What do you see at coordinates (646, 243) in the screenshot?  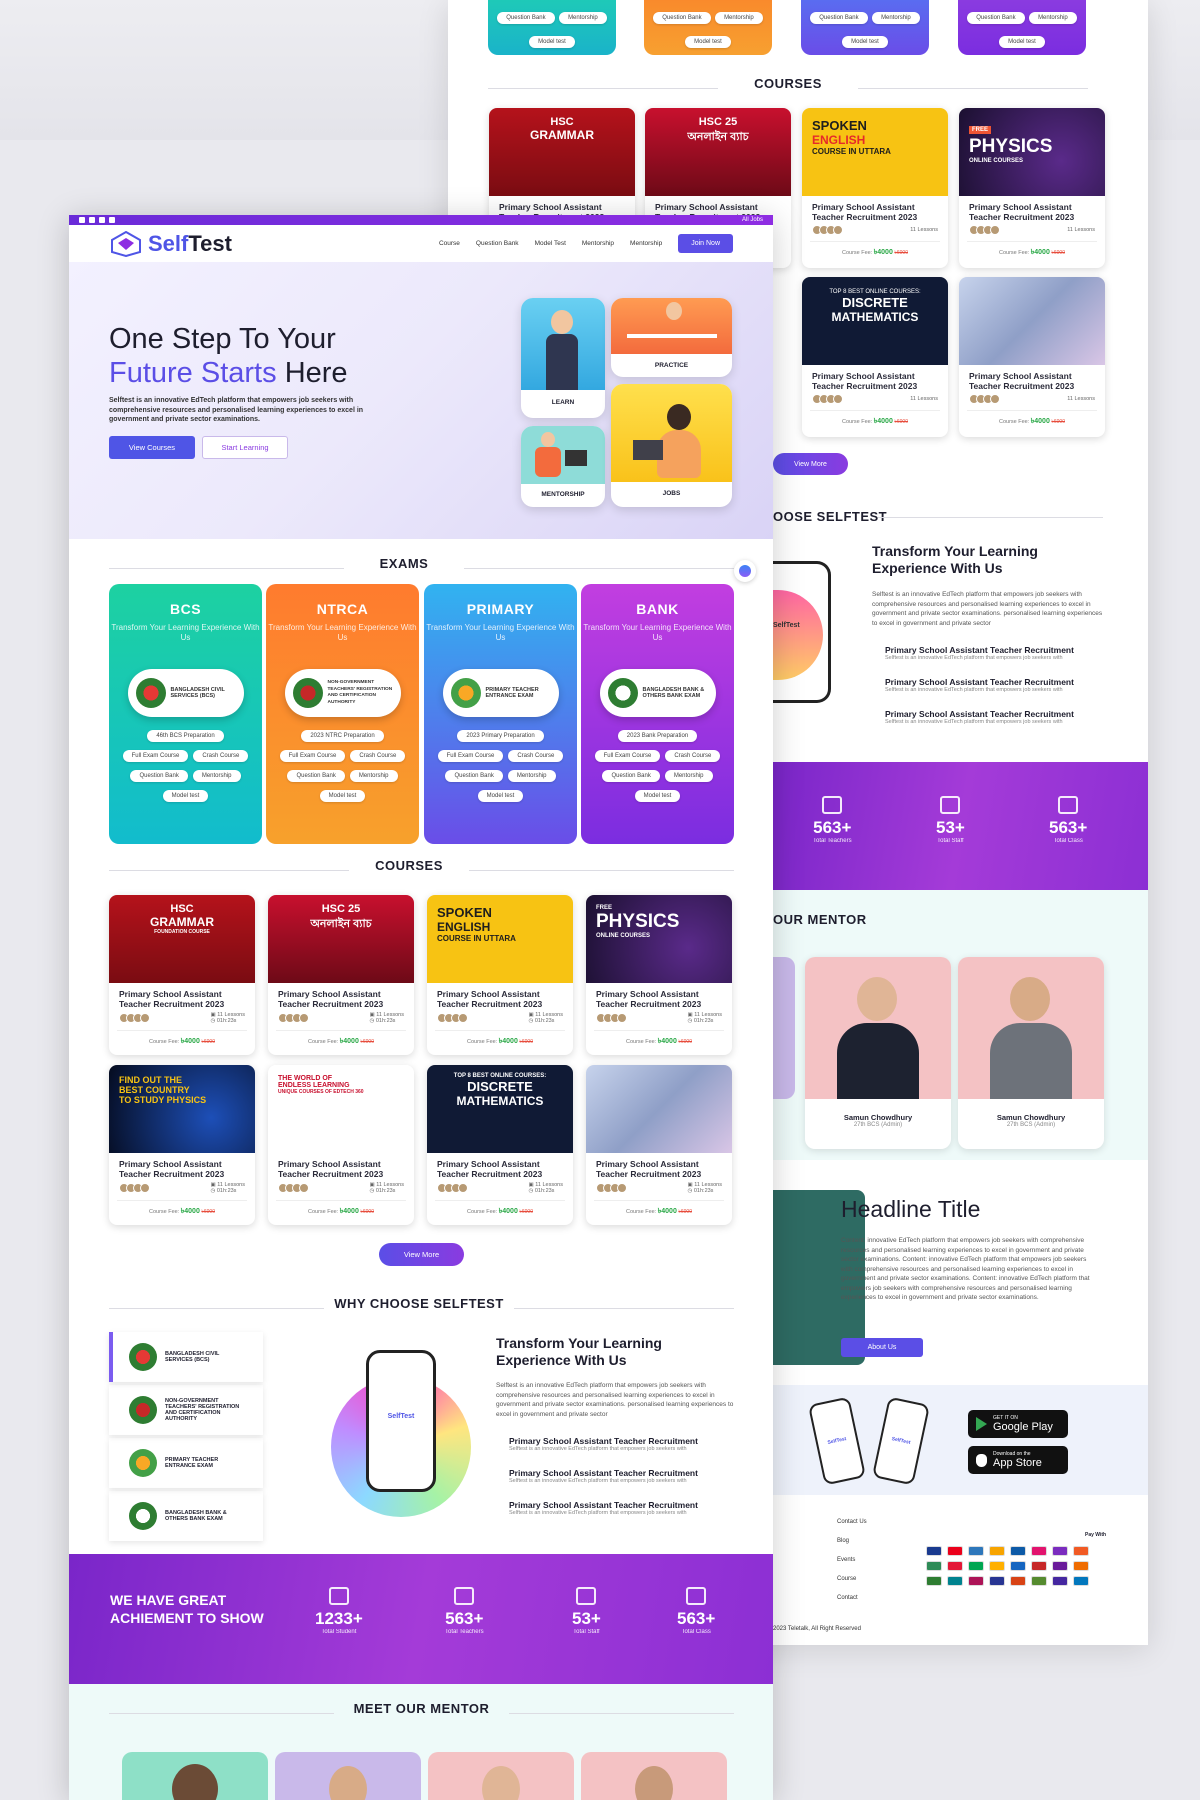 I see `nav-mentorship-2: Mentorship` at bounding box center [646, 243].